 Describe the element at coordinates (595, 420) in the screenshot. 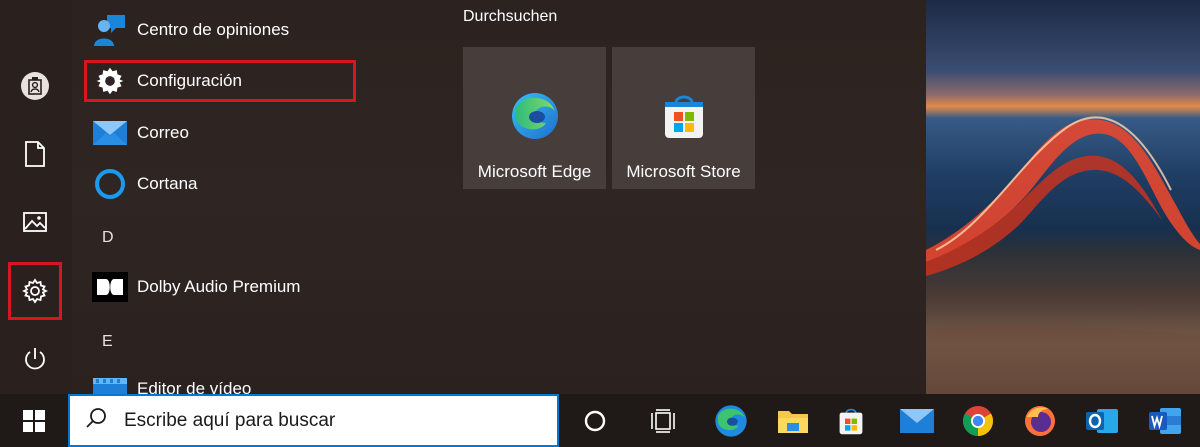

I see `cortana-taskbar-icon` at that location.